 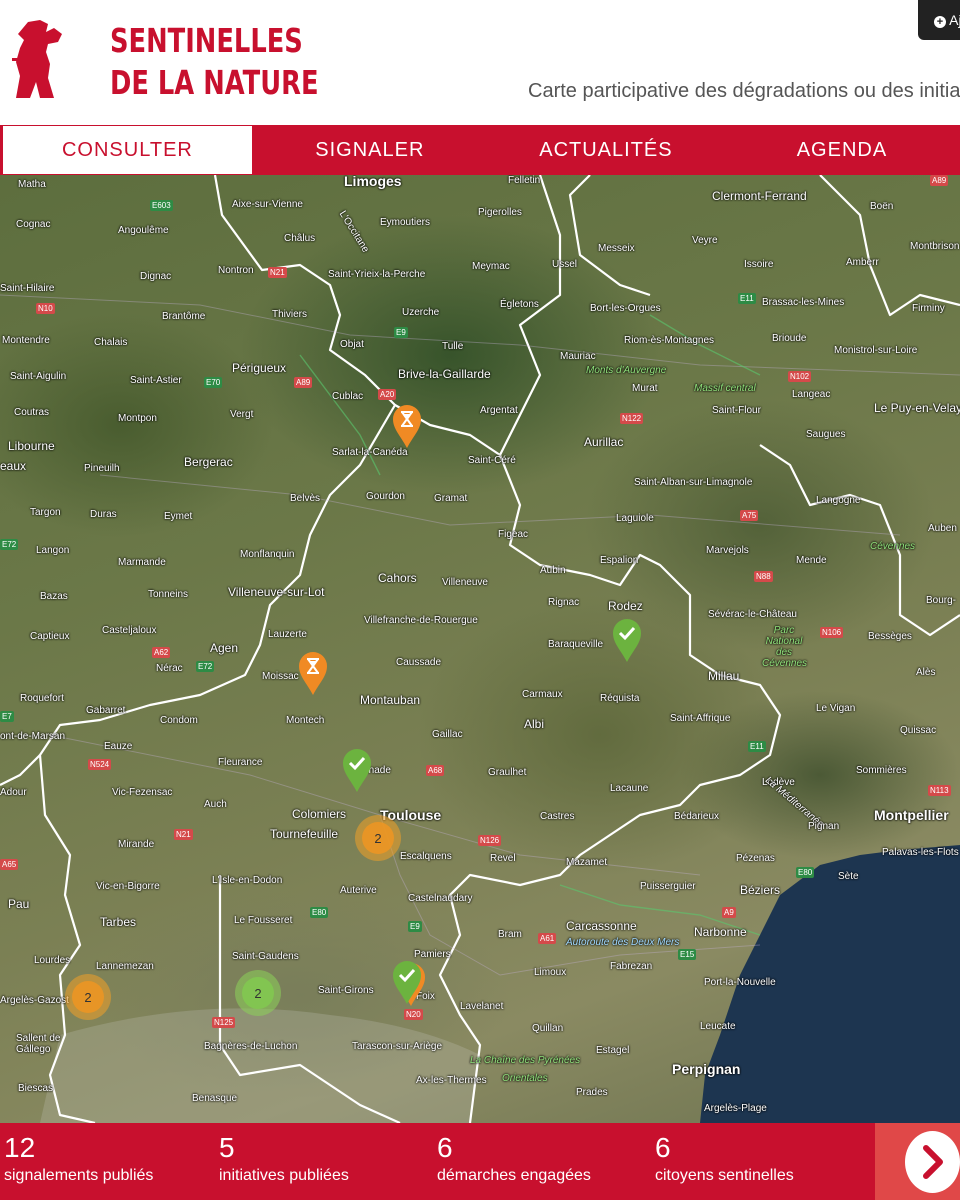 What do you see at coordinates (616, 248) in the screenshot?
I see `town-label: Messeix` at bounding box center [616, 248].